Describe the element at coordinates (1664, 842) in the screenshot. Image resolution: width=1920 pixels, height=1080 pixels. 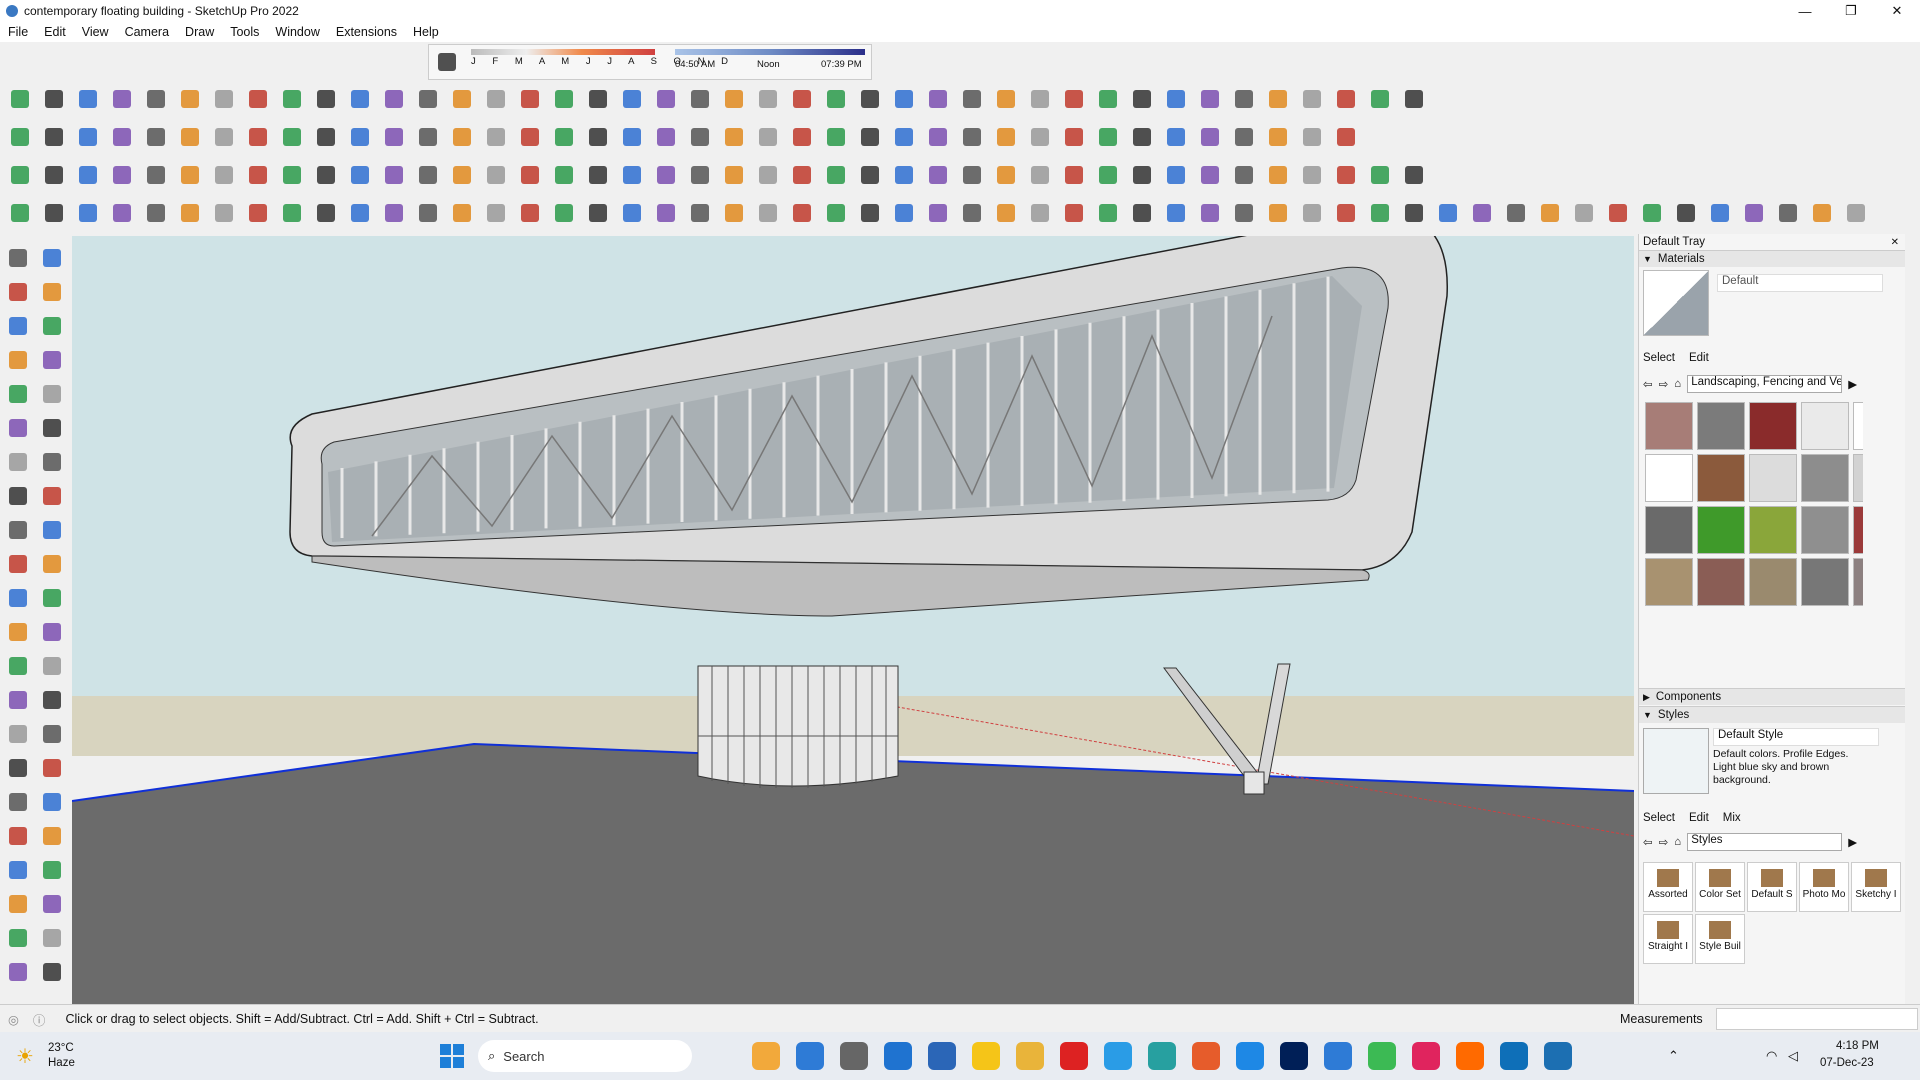
I see `forward-arrow-icon: ⇨` at that location.